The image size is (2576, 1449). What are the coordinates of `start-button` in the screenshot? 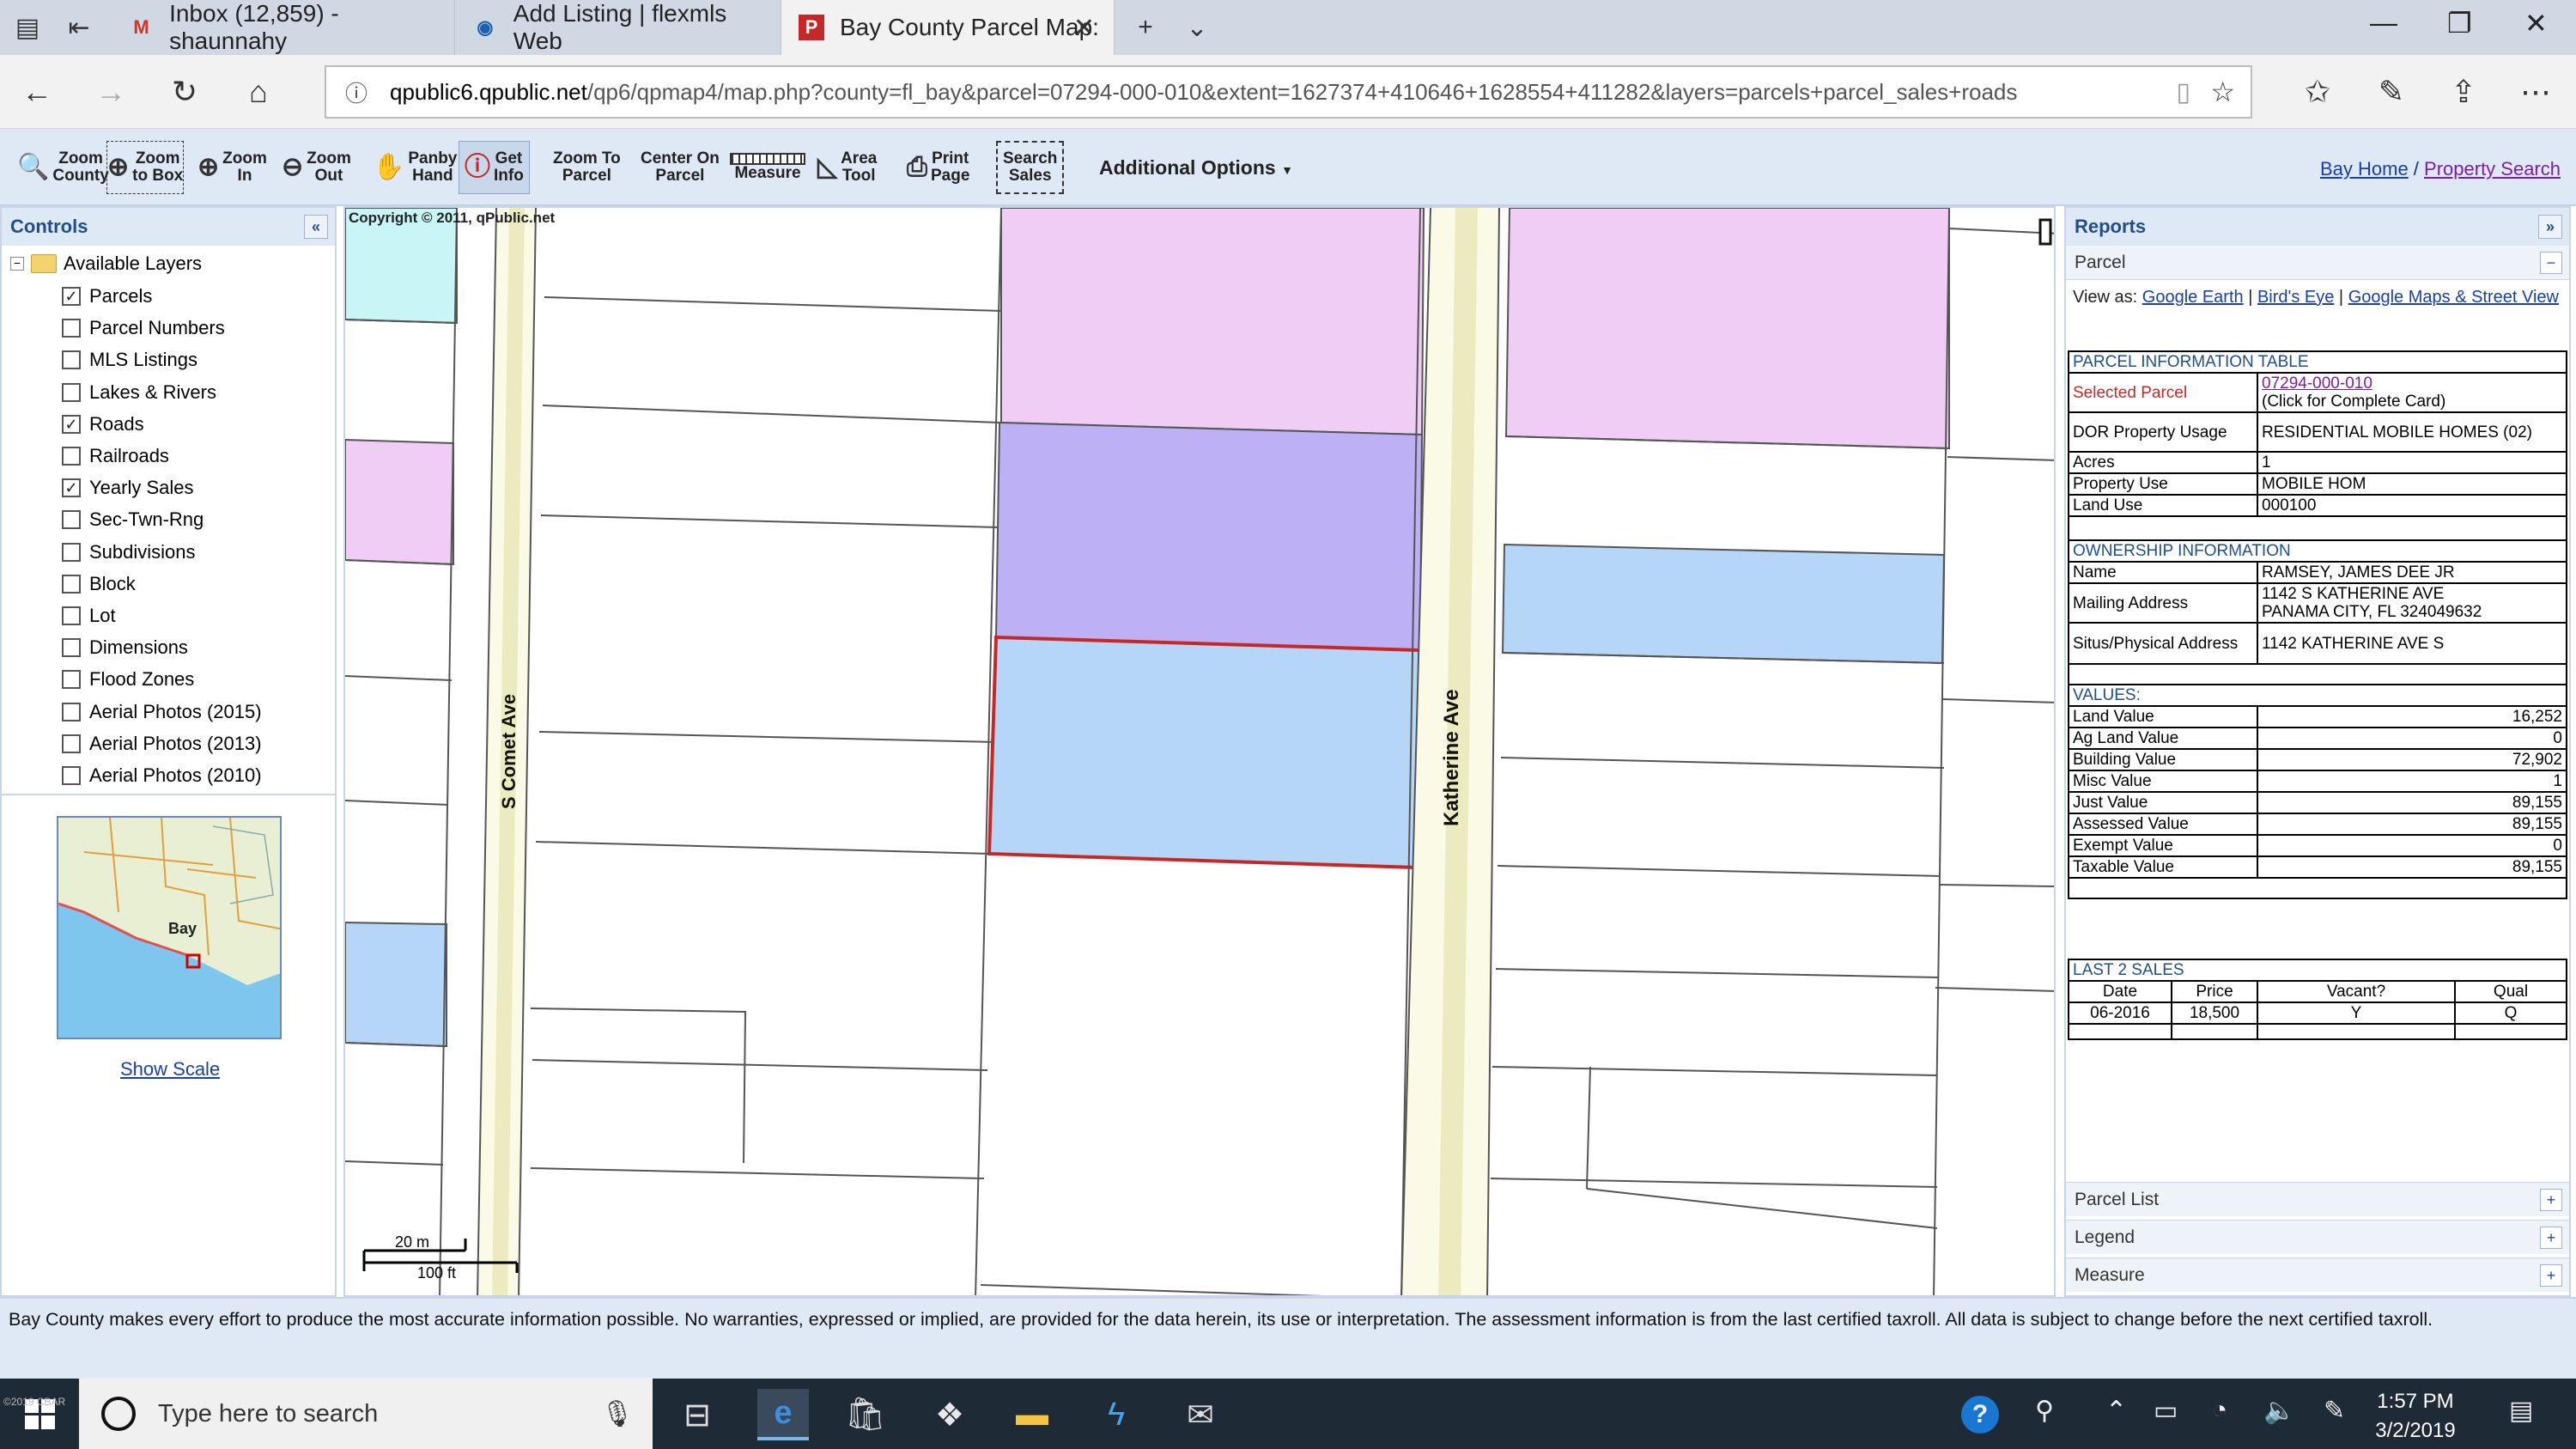 It's located at (40, 1414).